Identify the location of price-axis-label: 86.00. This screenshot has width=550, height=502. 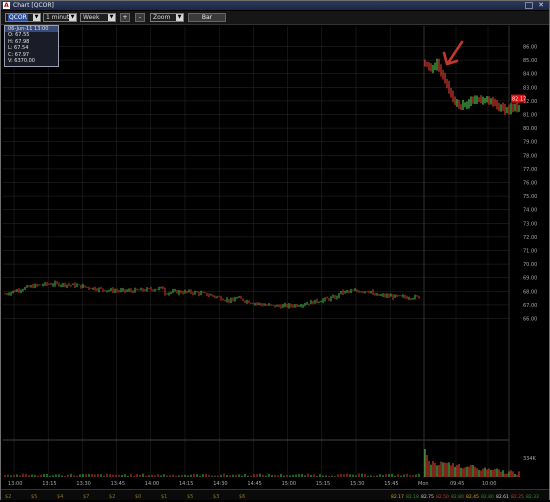
(530, 48).